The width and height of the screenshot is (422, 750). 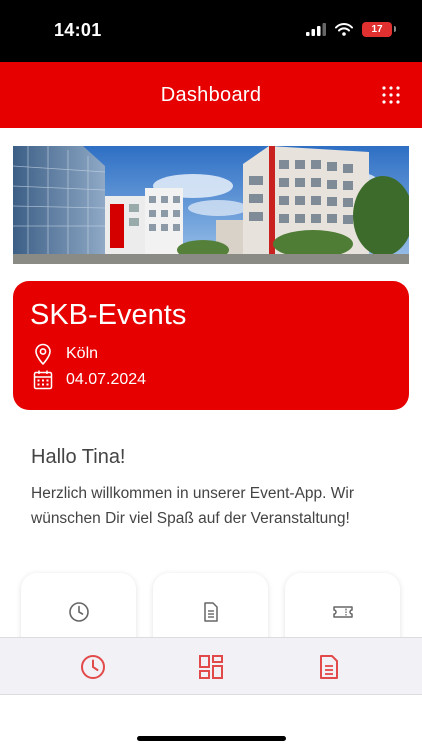 What do you see at coordinates (79, 612) in the screenshot?
I see `clock-icon` at bounding box center [79, 612].